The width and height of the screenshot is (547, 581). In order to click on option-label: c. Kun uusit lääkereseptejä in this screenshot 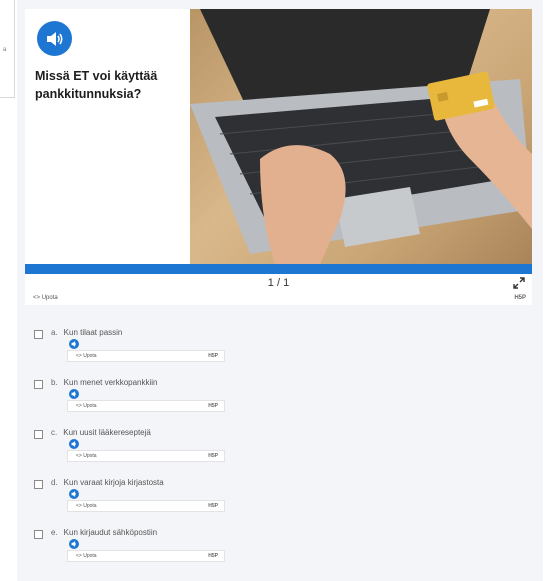, I will do `click(101, 432)`.